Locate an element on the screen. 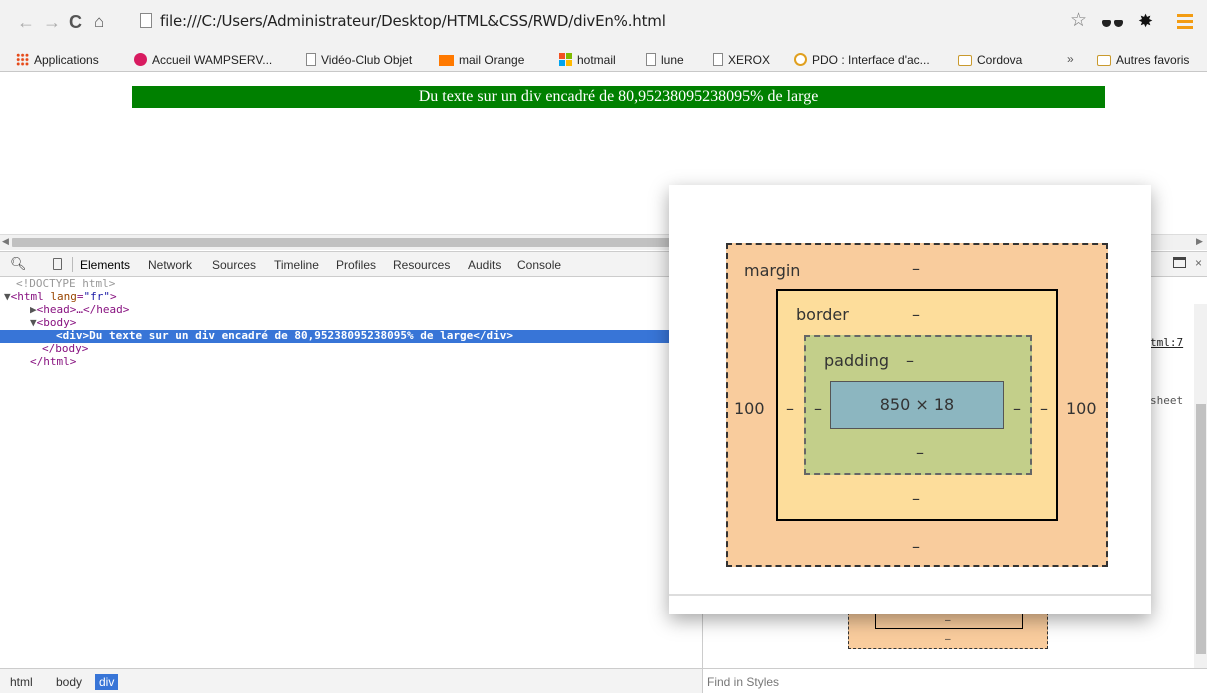 The height and width of the screenshot is (693, 1207). collapsed-triangle-icon: ▶ is located at coordinates (33, 309).